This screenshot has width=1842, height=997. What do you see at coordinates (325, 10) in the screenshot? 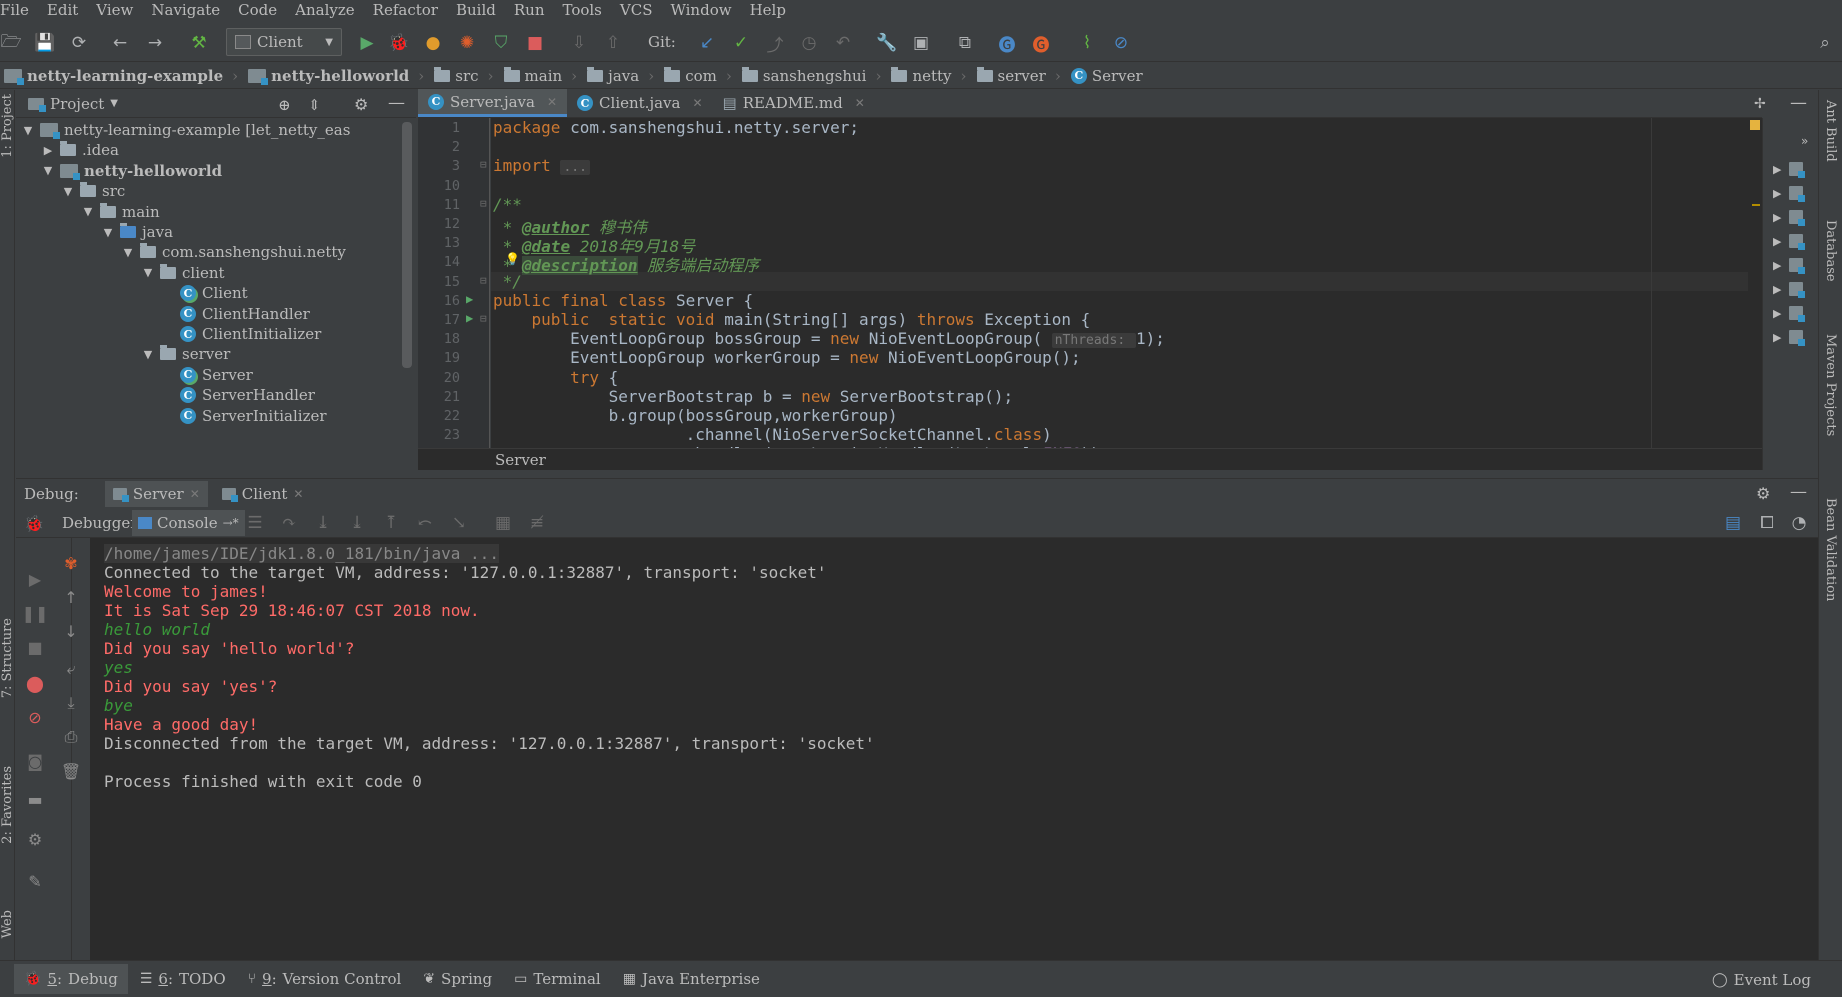
I see `menu-analyze: Analyze` at bounding box center [325, 10].